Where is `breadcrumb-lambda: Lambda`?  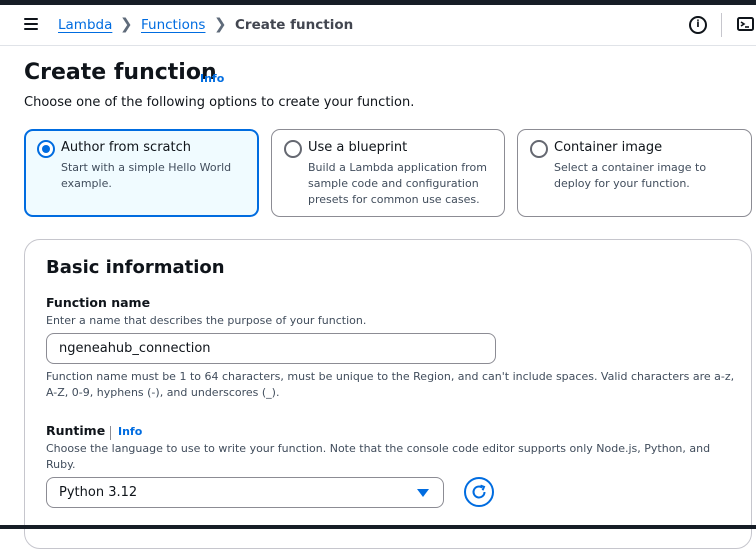
breadcrumb-lambda: Lambda is located at coordinates (85, 25).